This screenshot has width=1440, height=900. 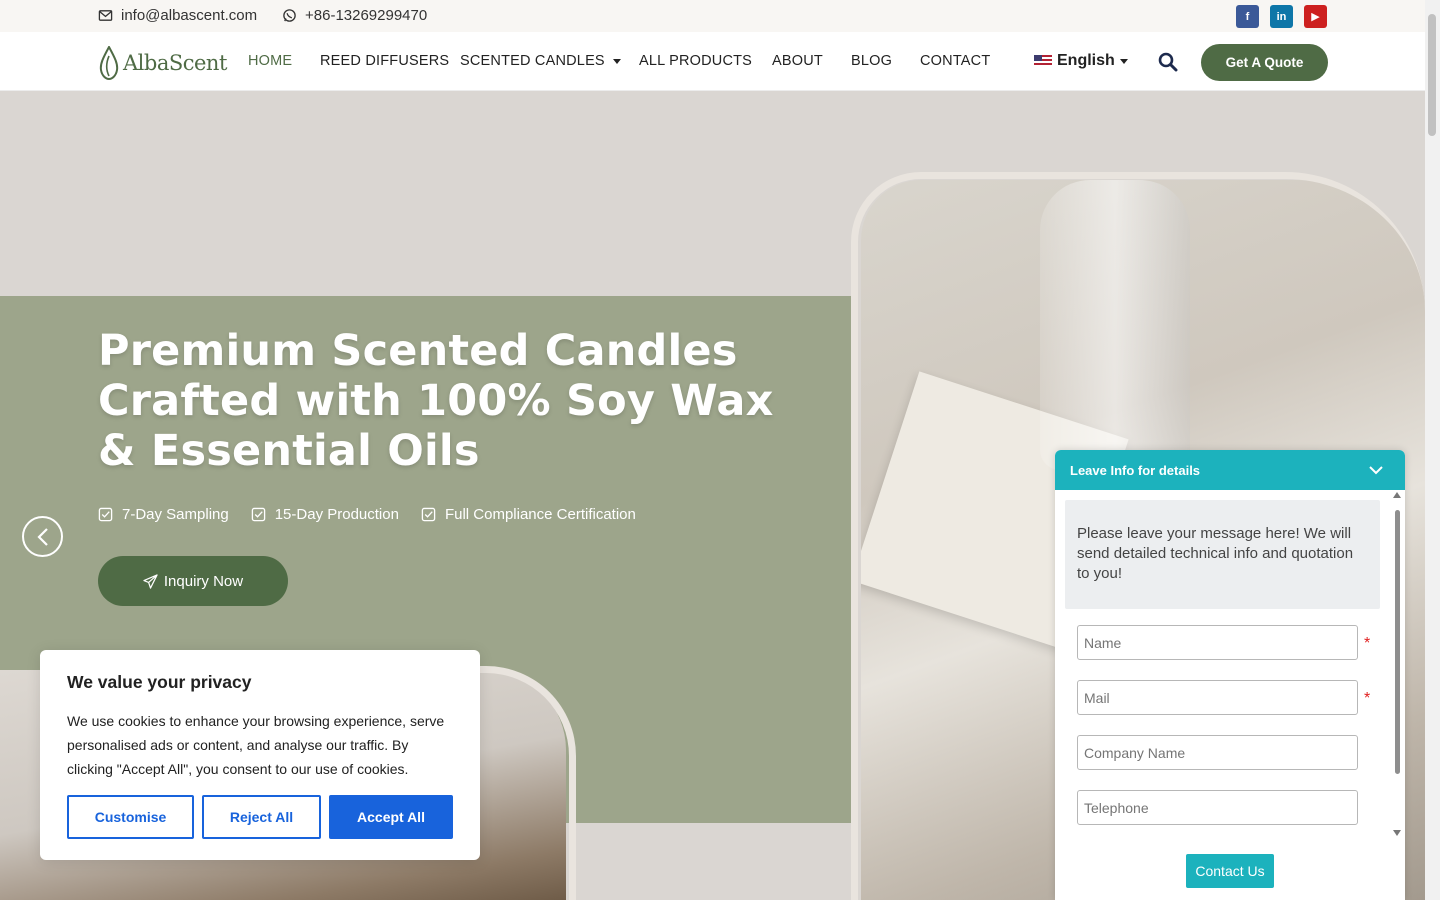 What do you see at coordinates (797, 61) in the screenshot?
I see `nav-about: ABOUT` at bounding box center [797, 61].